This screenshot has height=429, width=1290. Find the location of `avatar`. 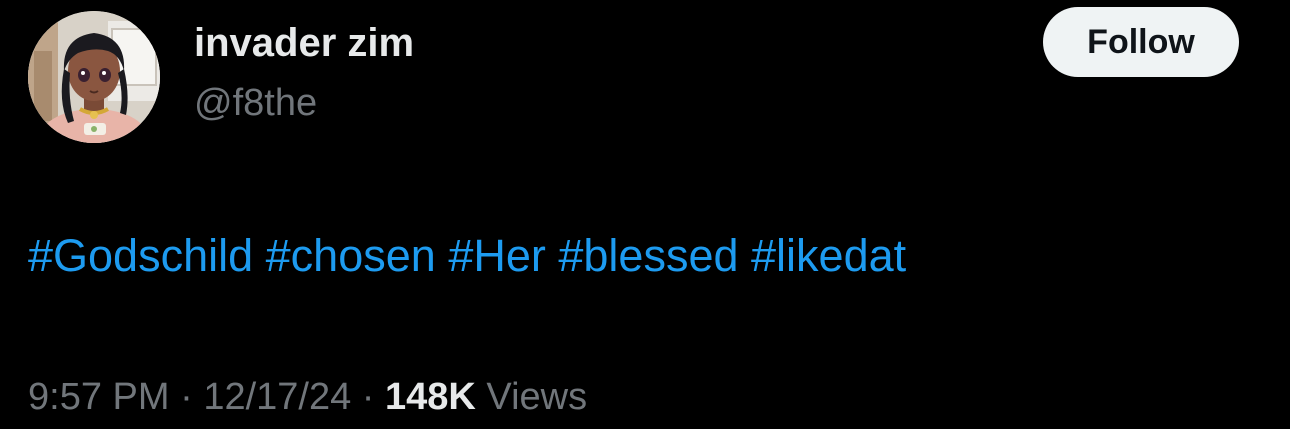

avatar is located at coordinates (94, 77).